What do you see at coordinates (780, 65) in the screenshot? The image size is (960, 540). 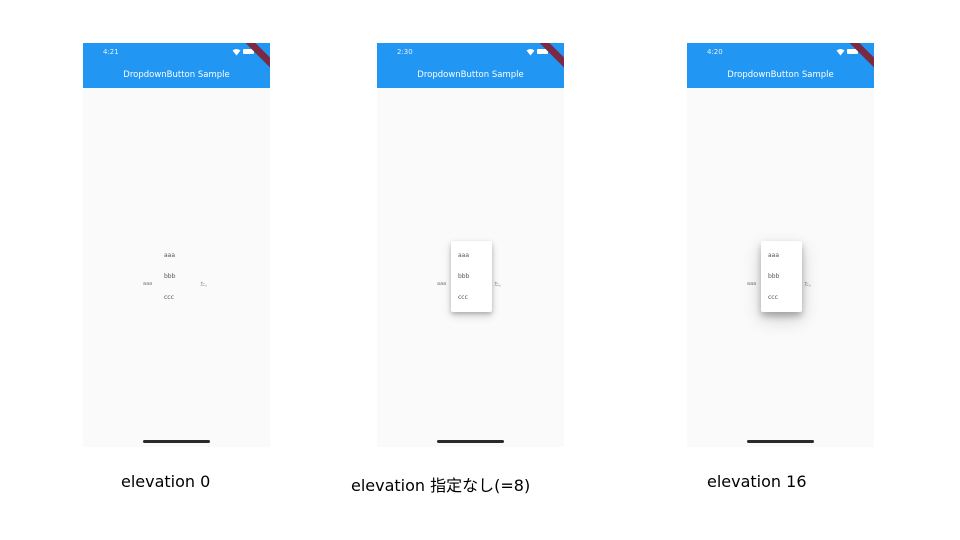 I see `app-bar: 4:20 DropdownButton Sample` at bounding box center [780, 65].